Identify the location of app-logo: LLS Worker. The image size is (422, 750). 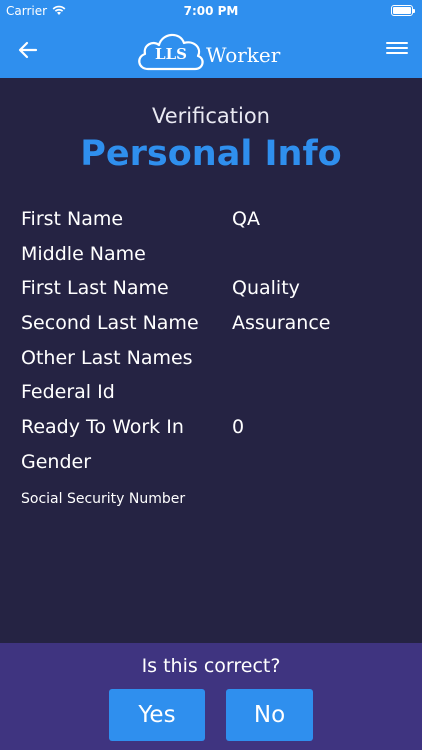
(214, 50).